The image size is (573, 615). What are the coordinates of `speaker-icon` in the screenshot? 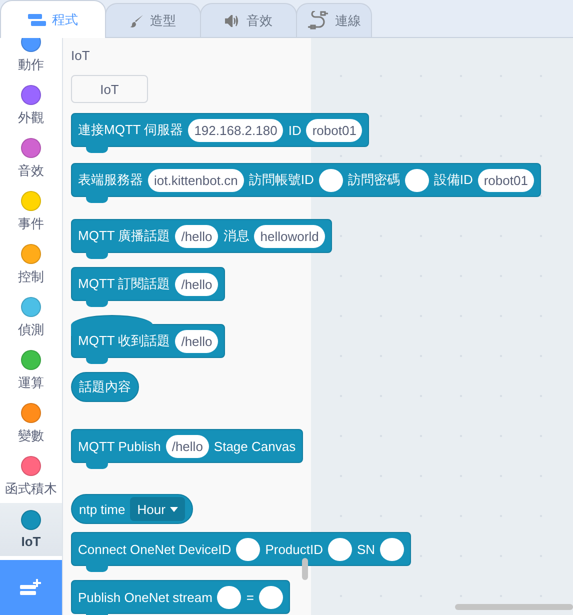 It's located at (232, 20).